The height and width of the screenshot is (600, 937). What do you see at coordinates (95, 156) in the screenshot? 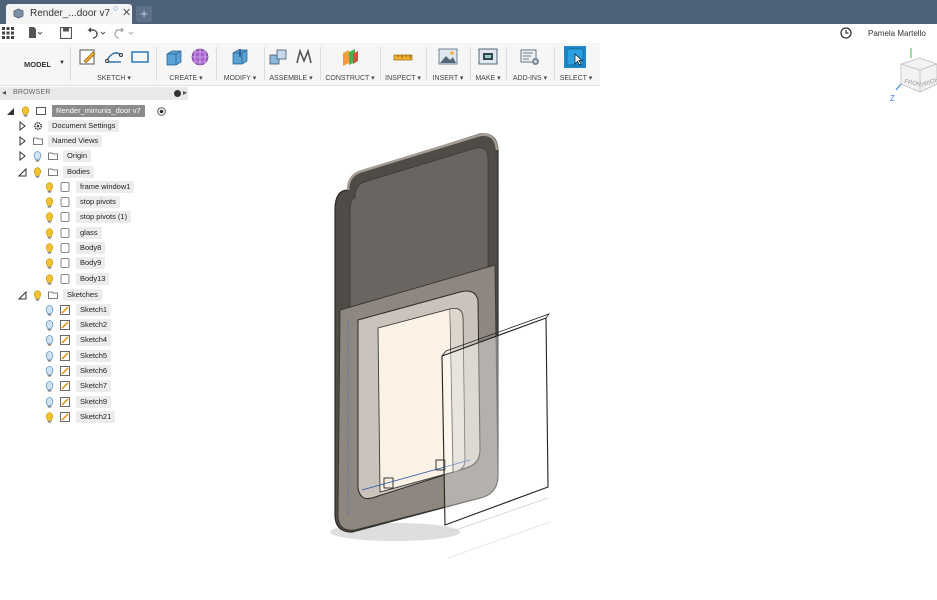
I see `browser-item-origin: Origin` at bounding box center [95, 156].